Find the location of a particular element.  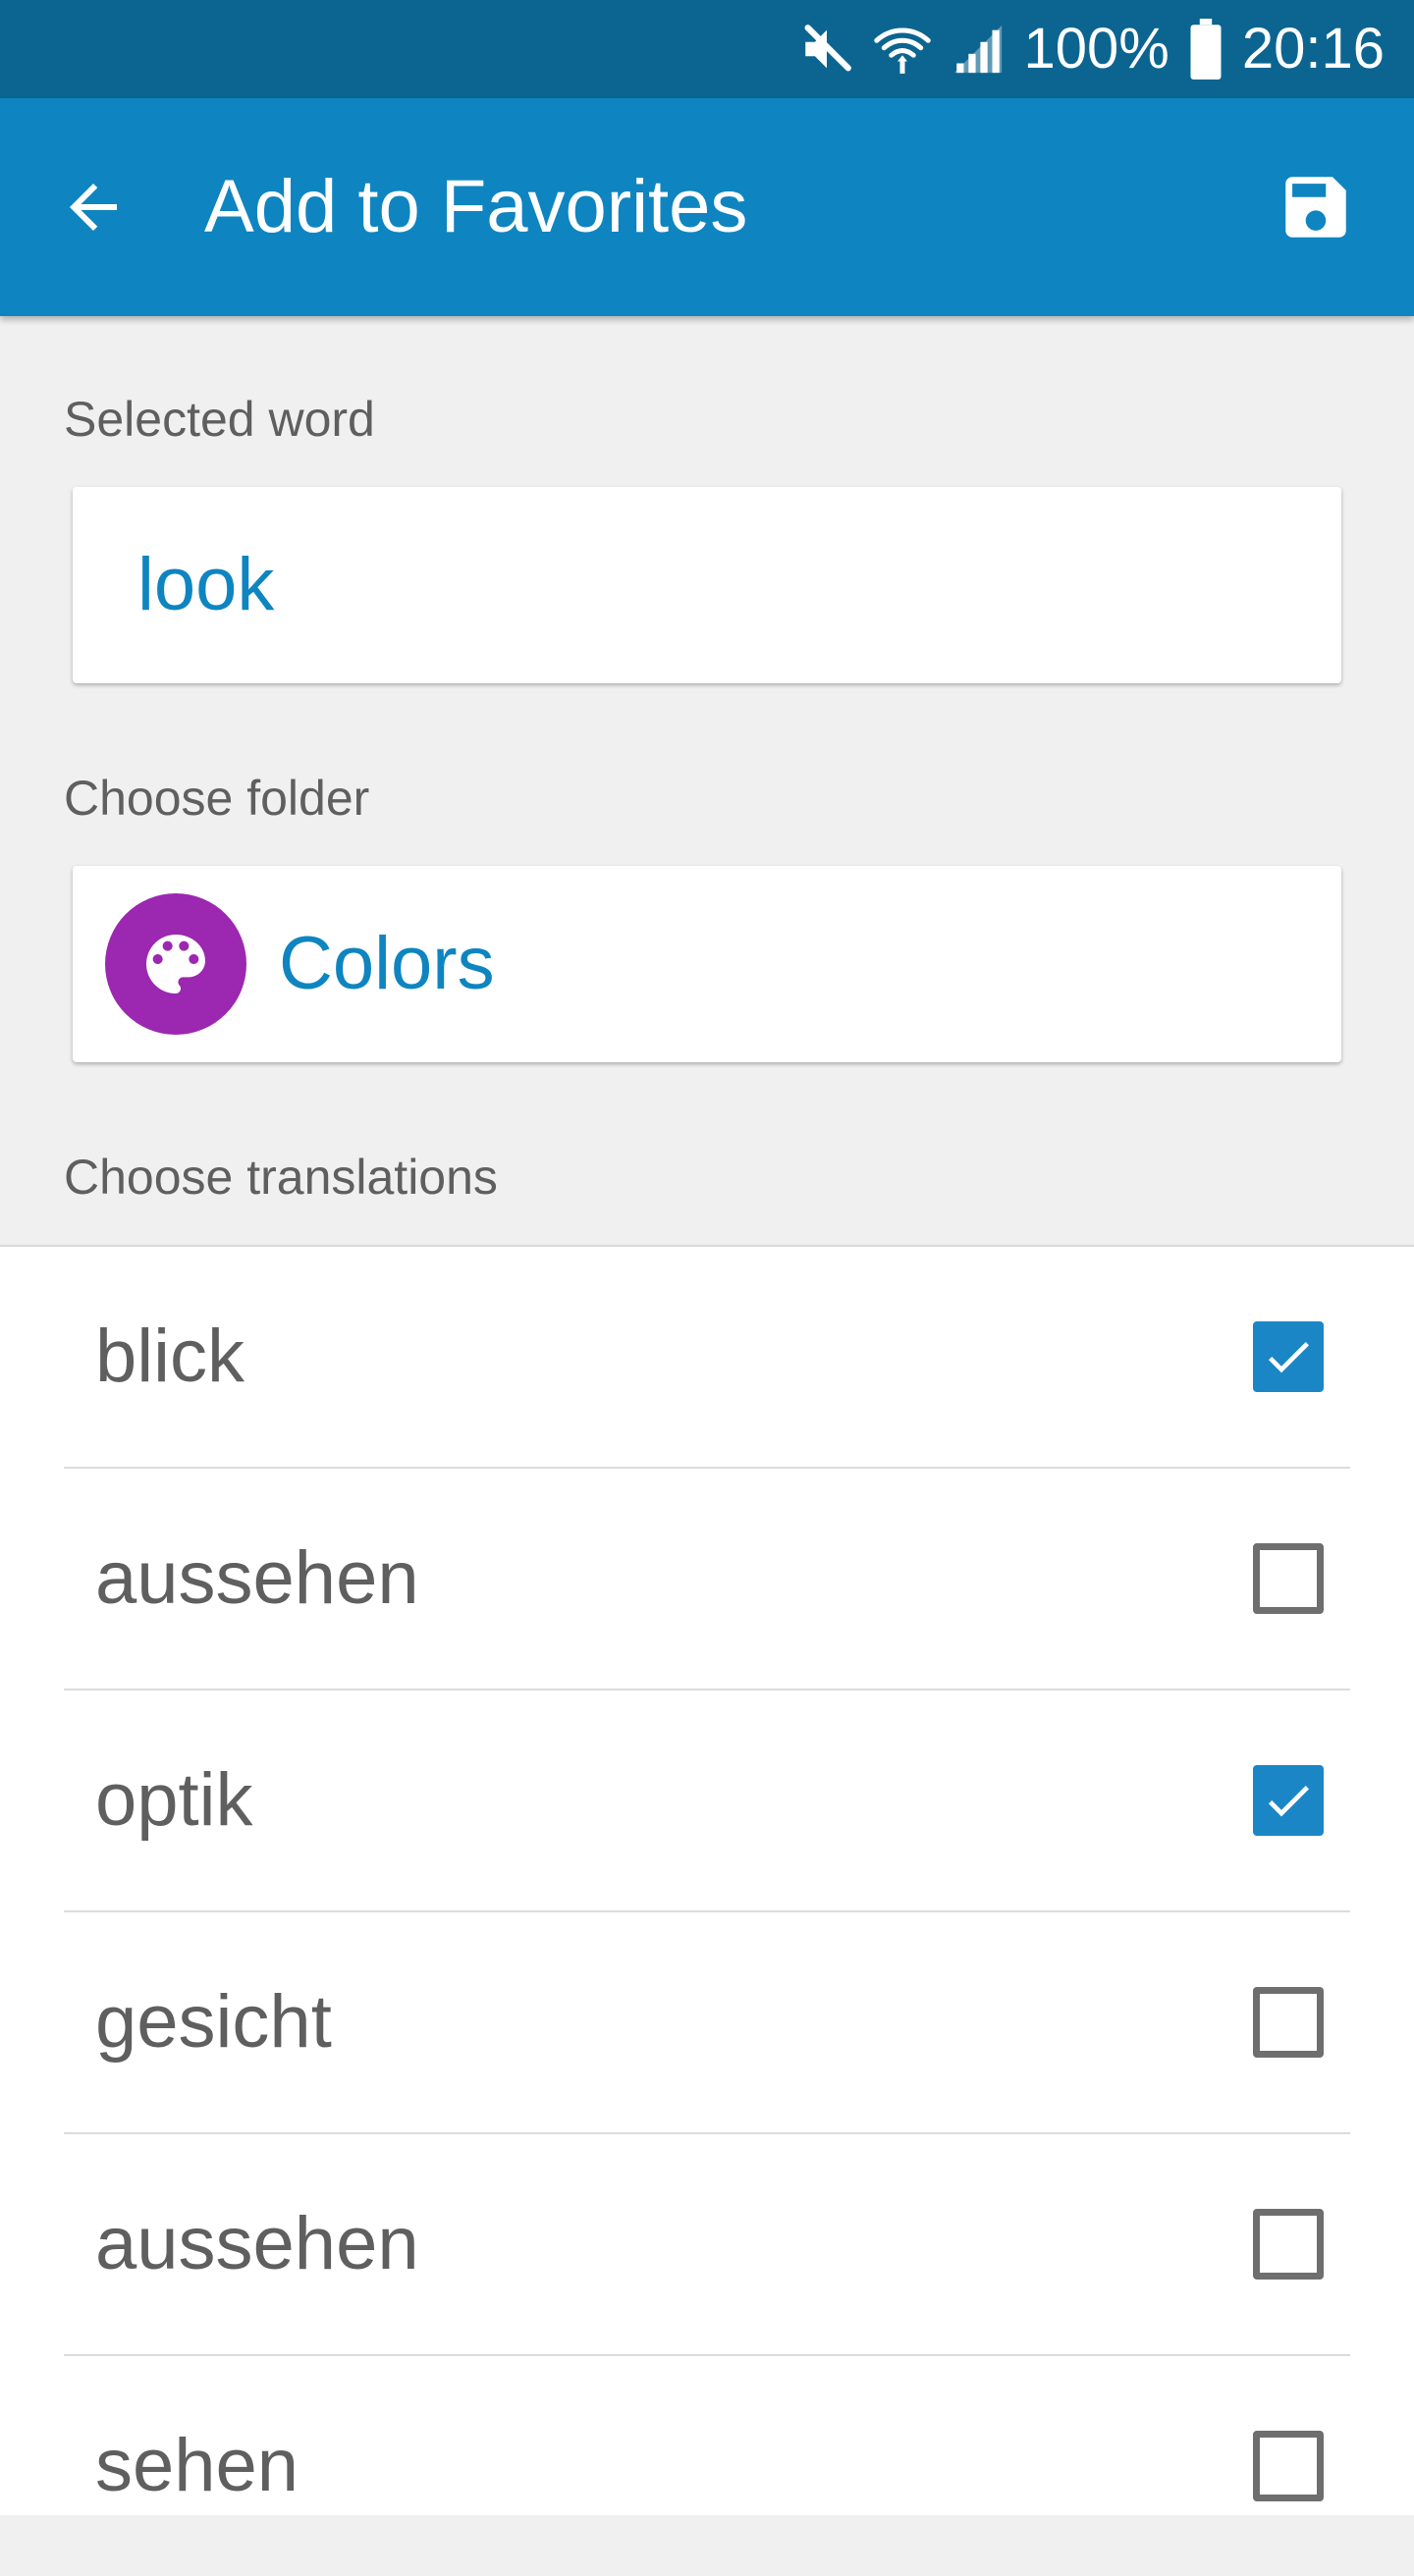

palette-icon is located at coordinates (176, 964).